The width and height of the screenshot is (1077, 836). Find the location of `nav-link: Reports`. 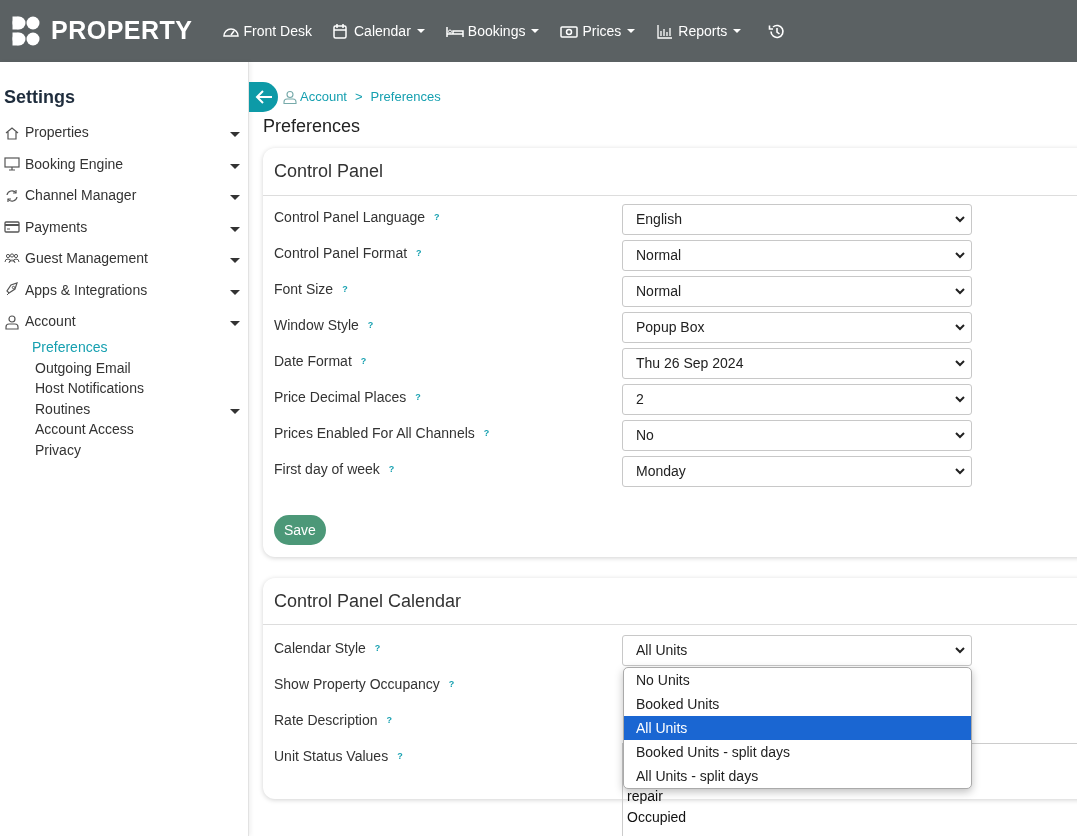

nav-link: Reports is located at coordinates (699, 31).